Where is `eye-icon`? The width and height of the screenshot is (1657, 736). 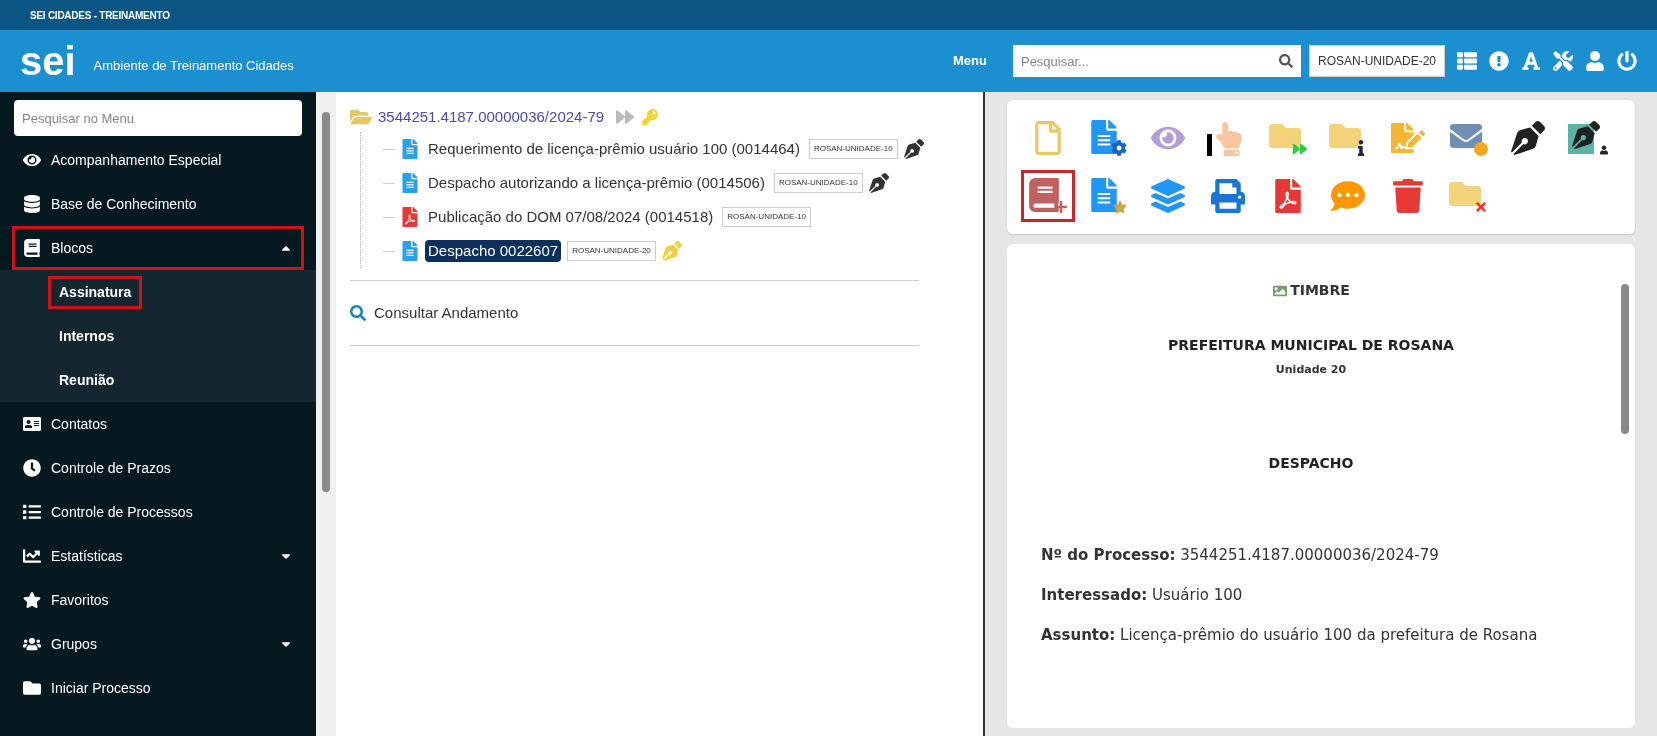 eye-icon is located at coordinates (32, 160).